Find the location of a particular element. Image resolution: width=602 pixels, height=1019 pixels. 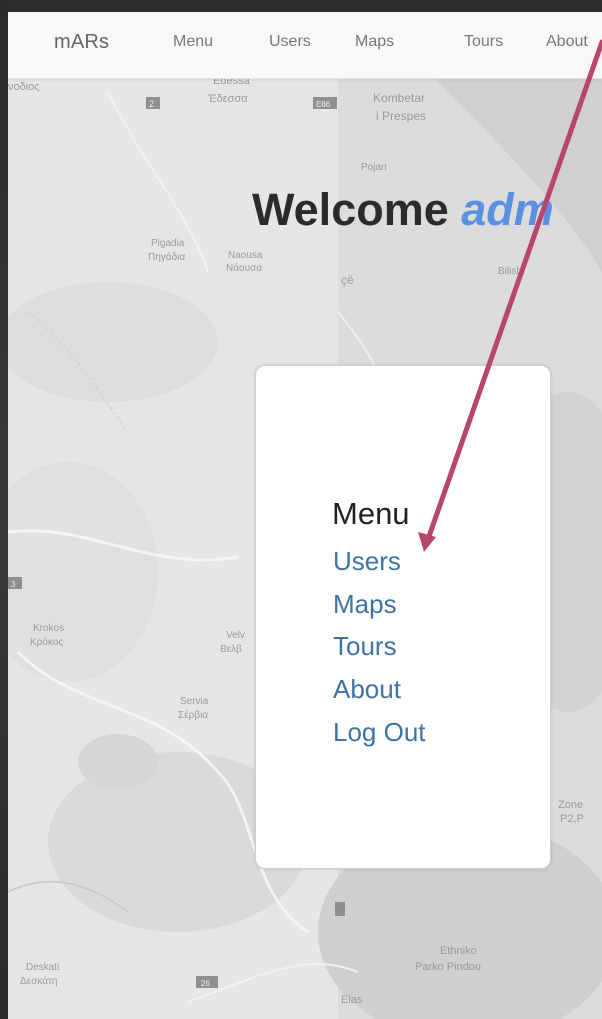

menu-link-users: Users is located at coordinates (367, 561).